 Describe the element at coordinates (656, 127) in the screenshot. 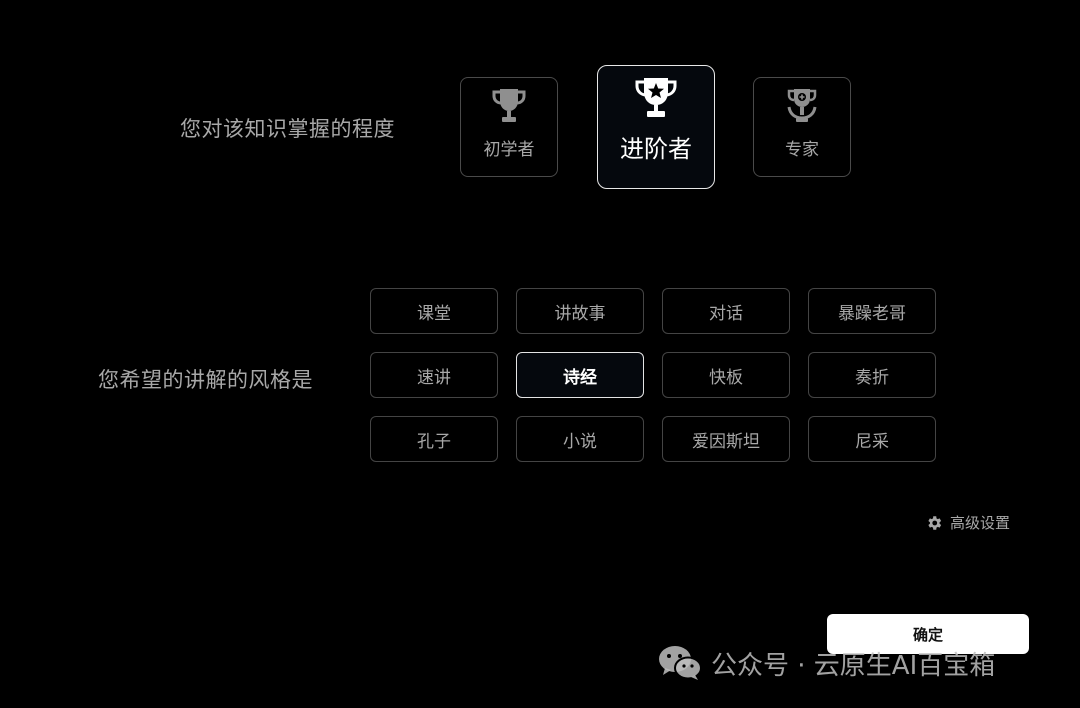

I see `level-option-advanced: 进阶者` at that location.